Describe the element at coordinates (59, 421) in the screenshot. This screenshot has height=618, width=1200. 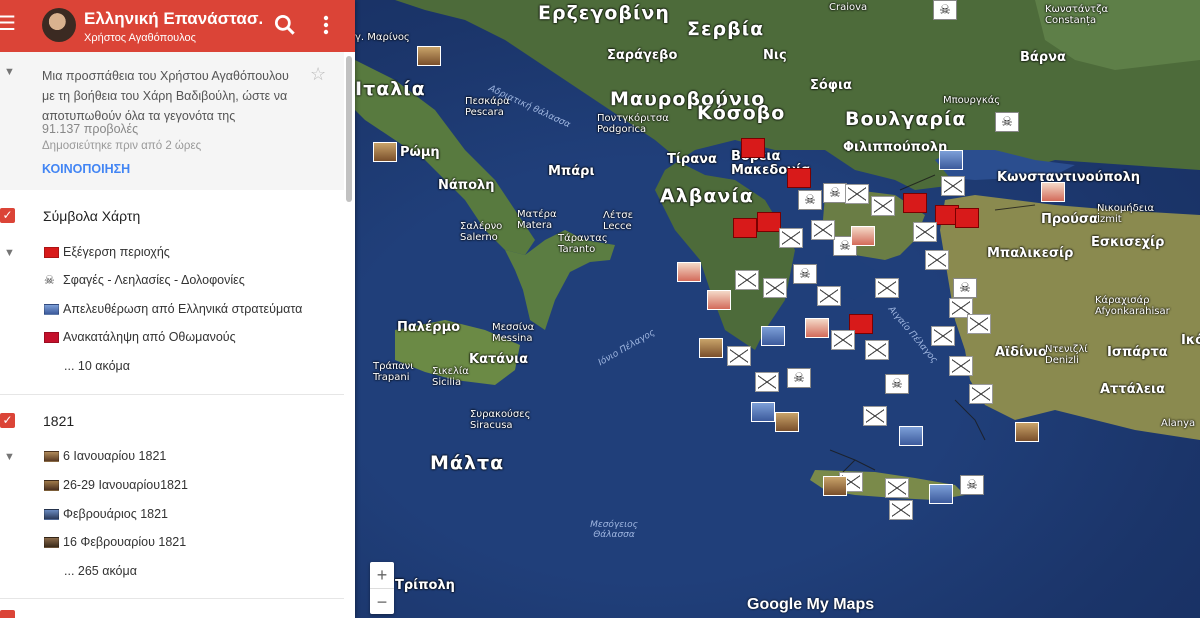
I see `layer-name: 1821` at that location.